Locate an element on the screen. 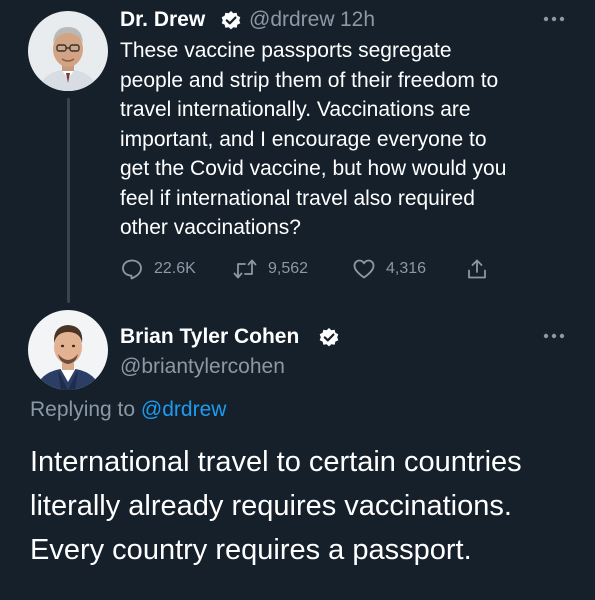 The width and height of the screenshot is (595, 600). reply-button: 22.6K is located at coordinates (158, 269).